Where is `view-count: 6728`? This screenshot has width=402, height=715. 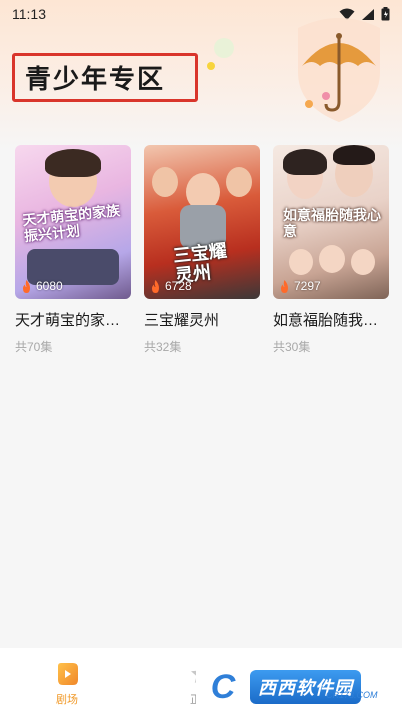 view-count: 6728 is located at coordinates (171, 286).